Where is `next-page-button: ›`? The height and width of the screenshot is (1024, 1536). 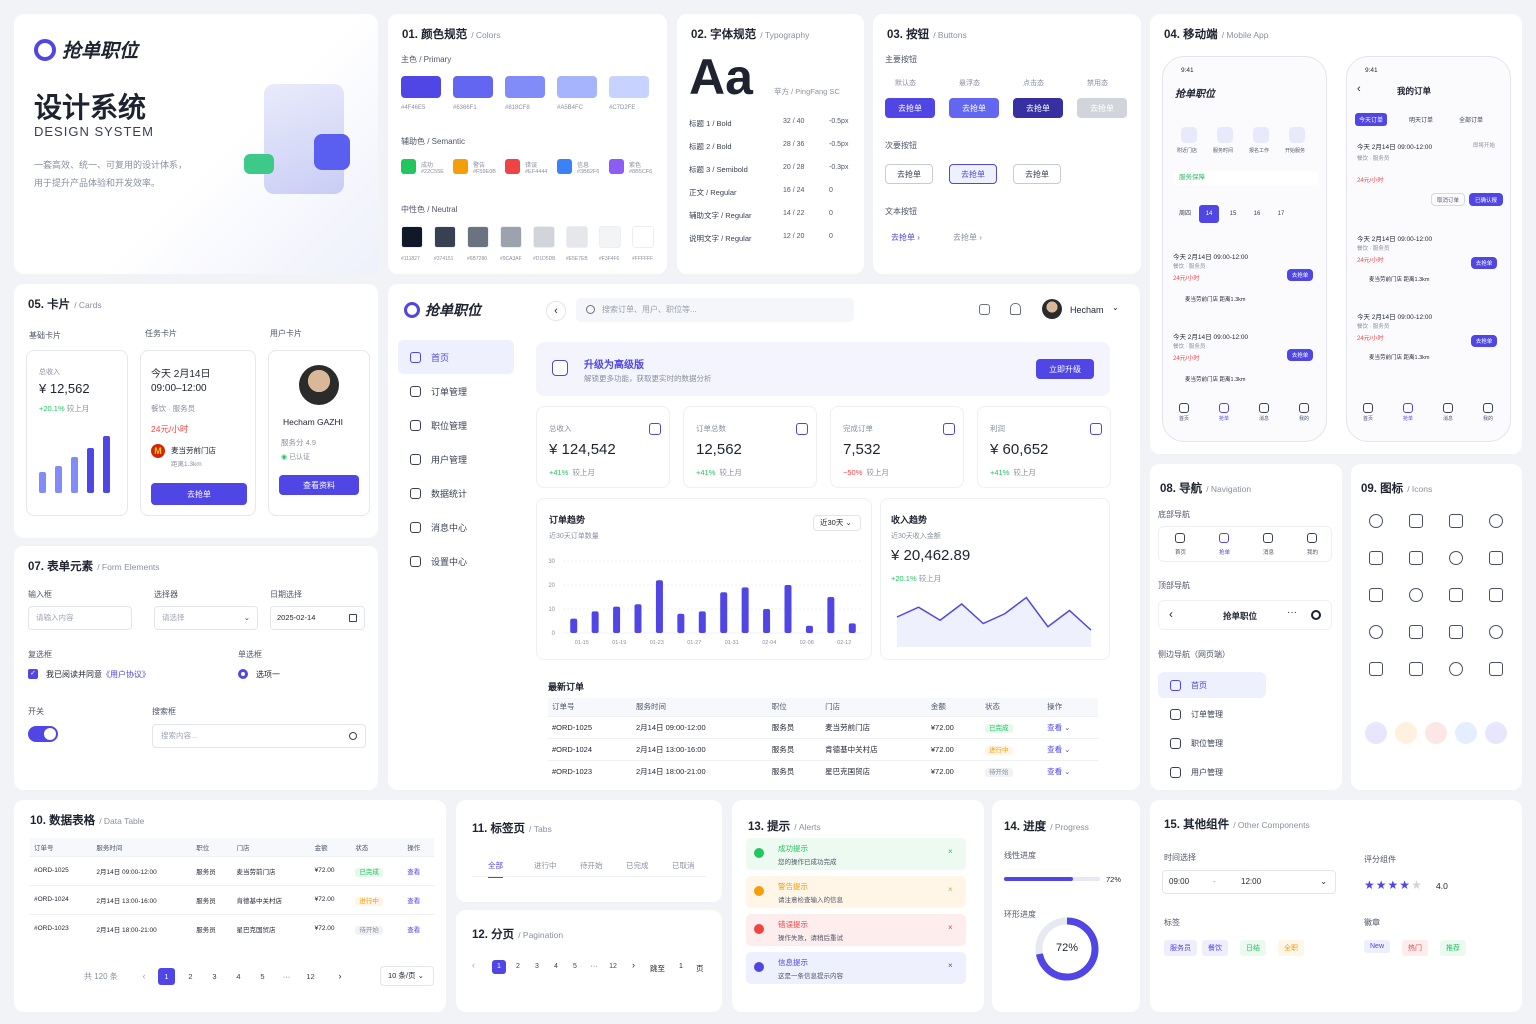 next-page-button: › is located at coordinates (633, 965).